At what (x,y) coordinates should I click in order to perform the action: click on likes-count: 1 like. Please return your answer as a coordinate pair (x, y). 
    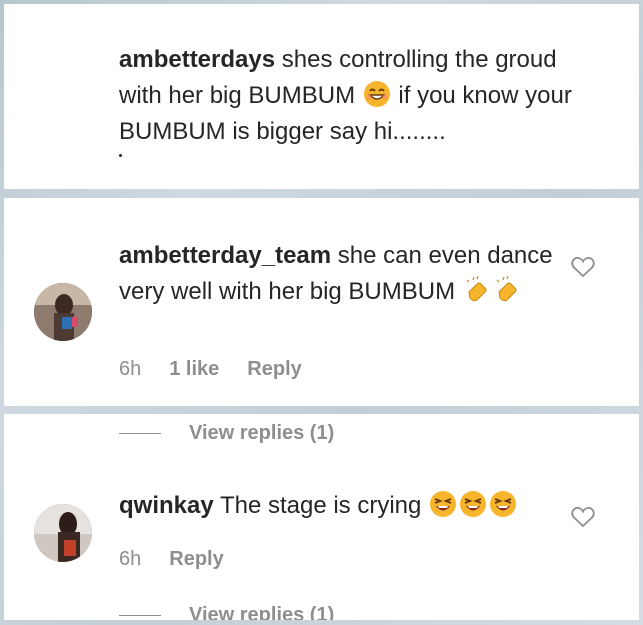
    Looking at the image, I should click on (194, 369).